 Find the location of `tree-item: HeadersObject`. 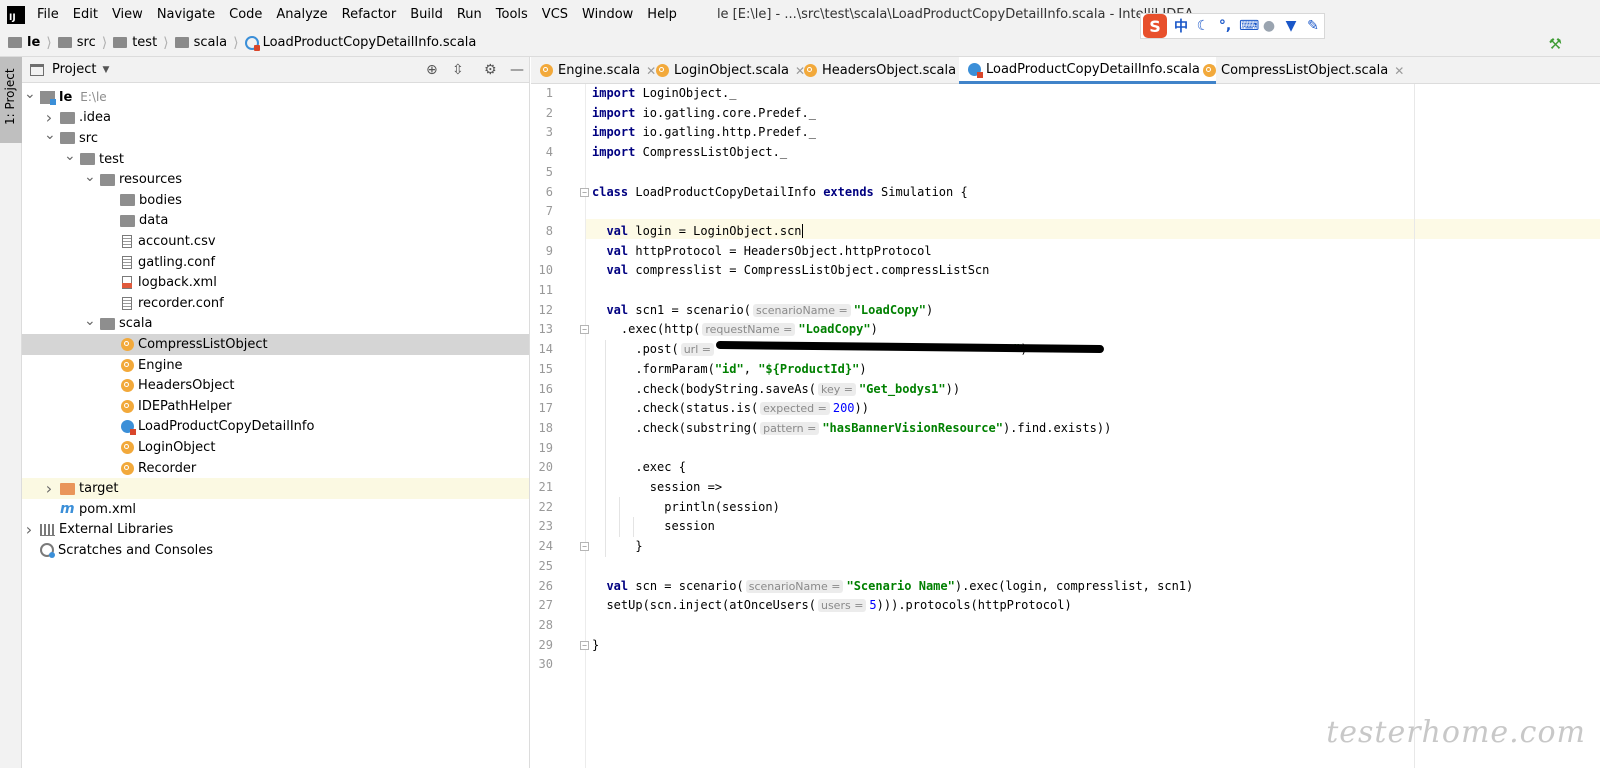

tree-item: HeadersObject is located at coordinates (275, 385).